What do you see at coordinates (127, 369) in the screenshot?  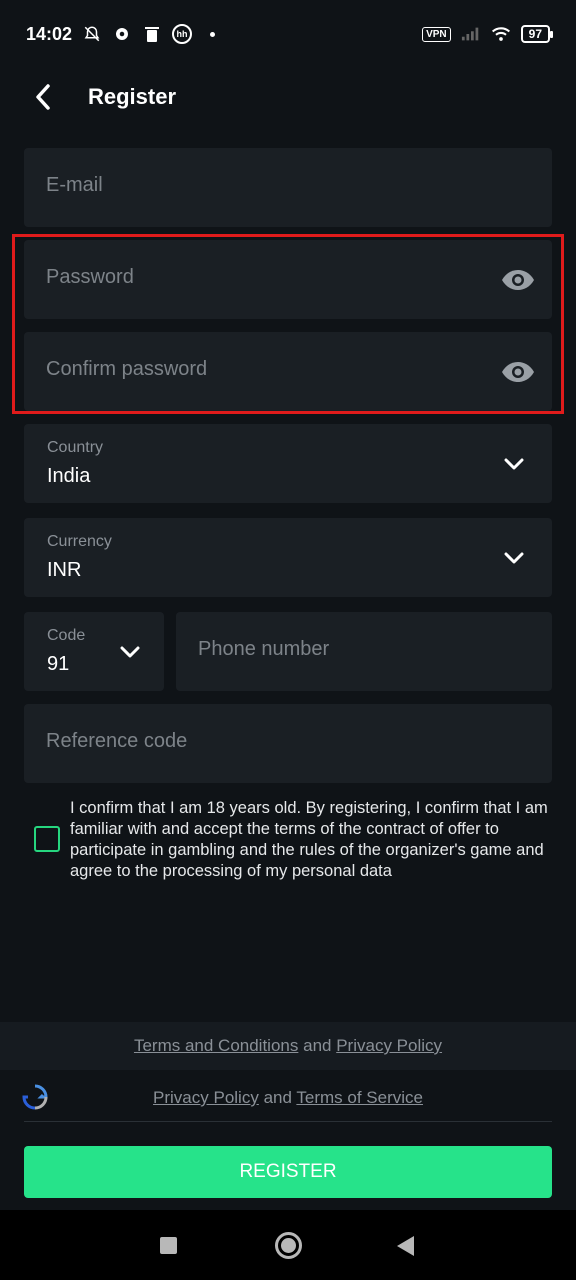 I see `confirm-password-placeholder: Confirm password` at bounding box center [127, 369].